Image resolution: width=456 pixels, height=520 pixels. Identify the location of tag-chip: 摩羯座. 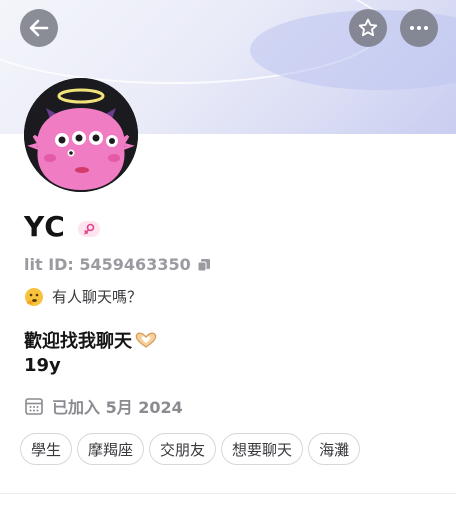
(111, 449).